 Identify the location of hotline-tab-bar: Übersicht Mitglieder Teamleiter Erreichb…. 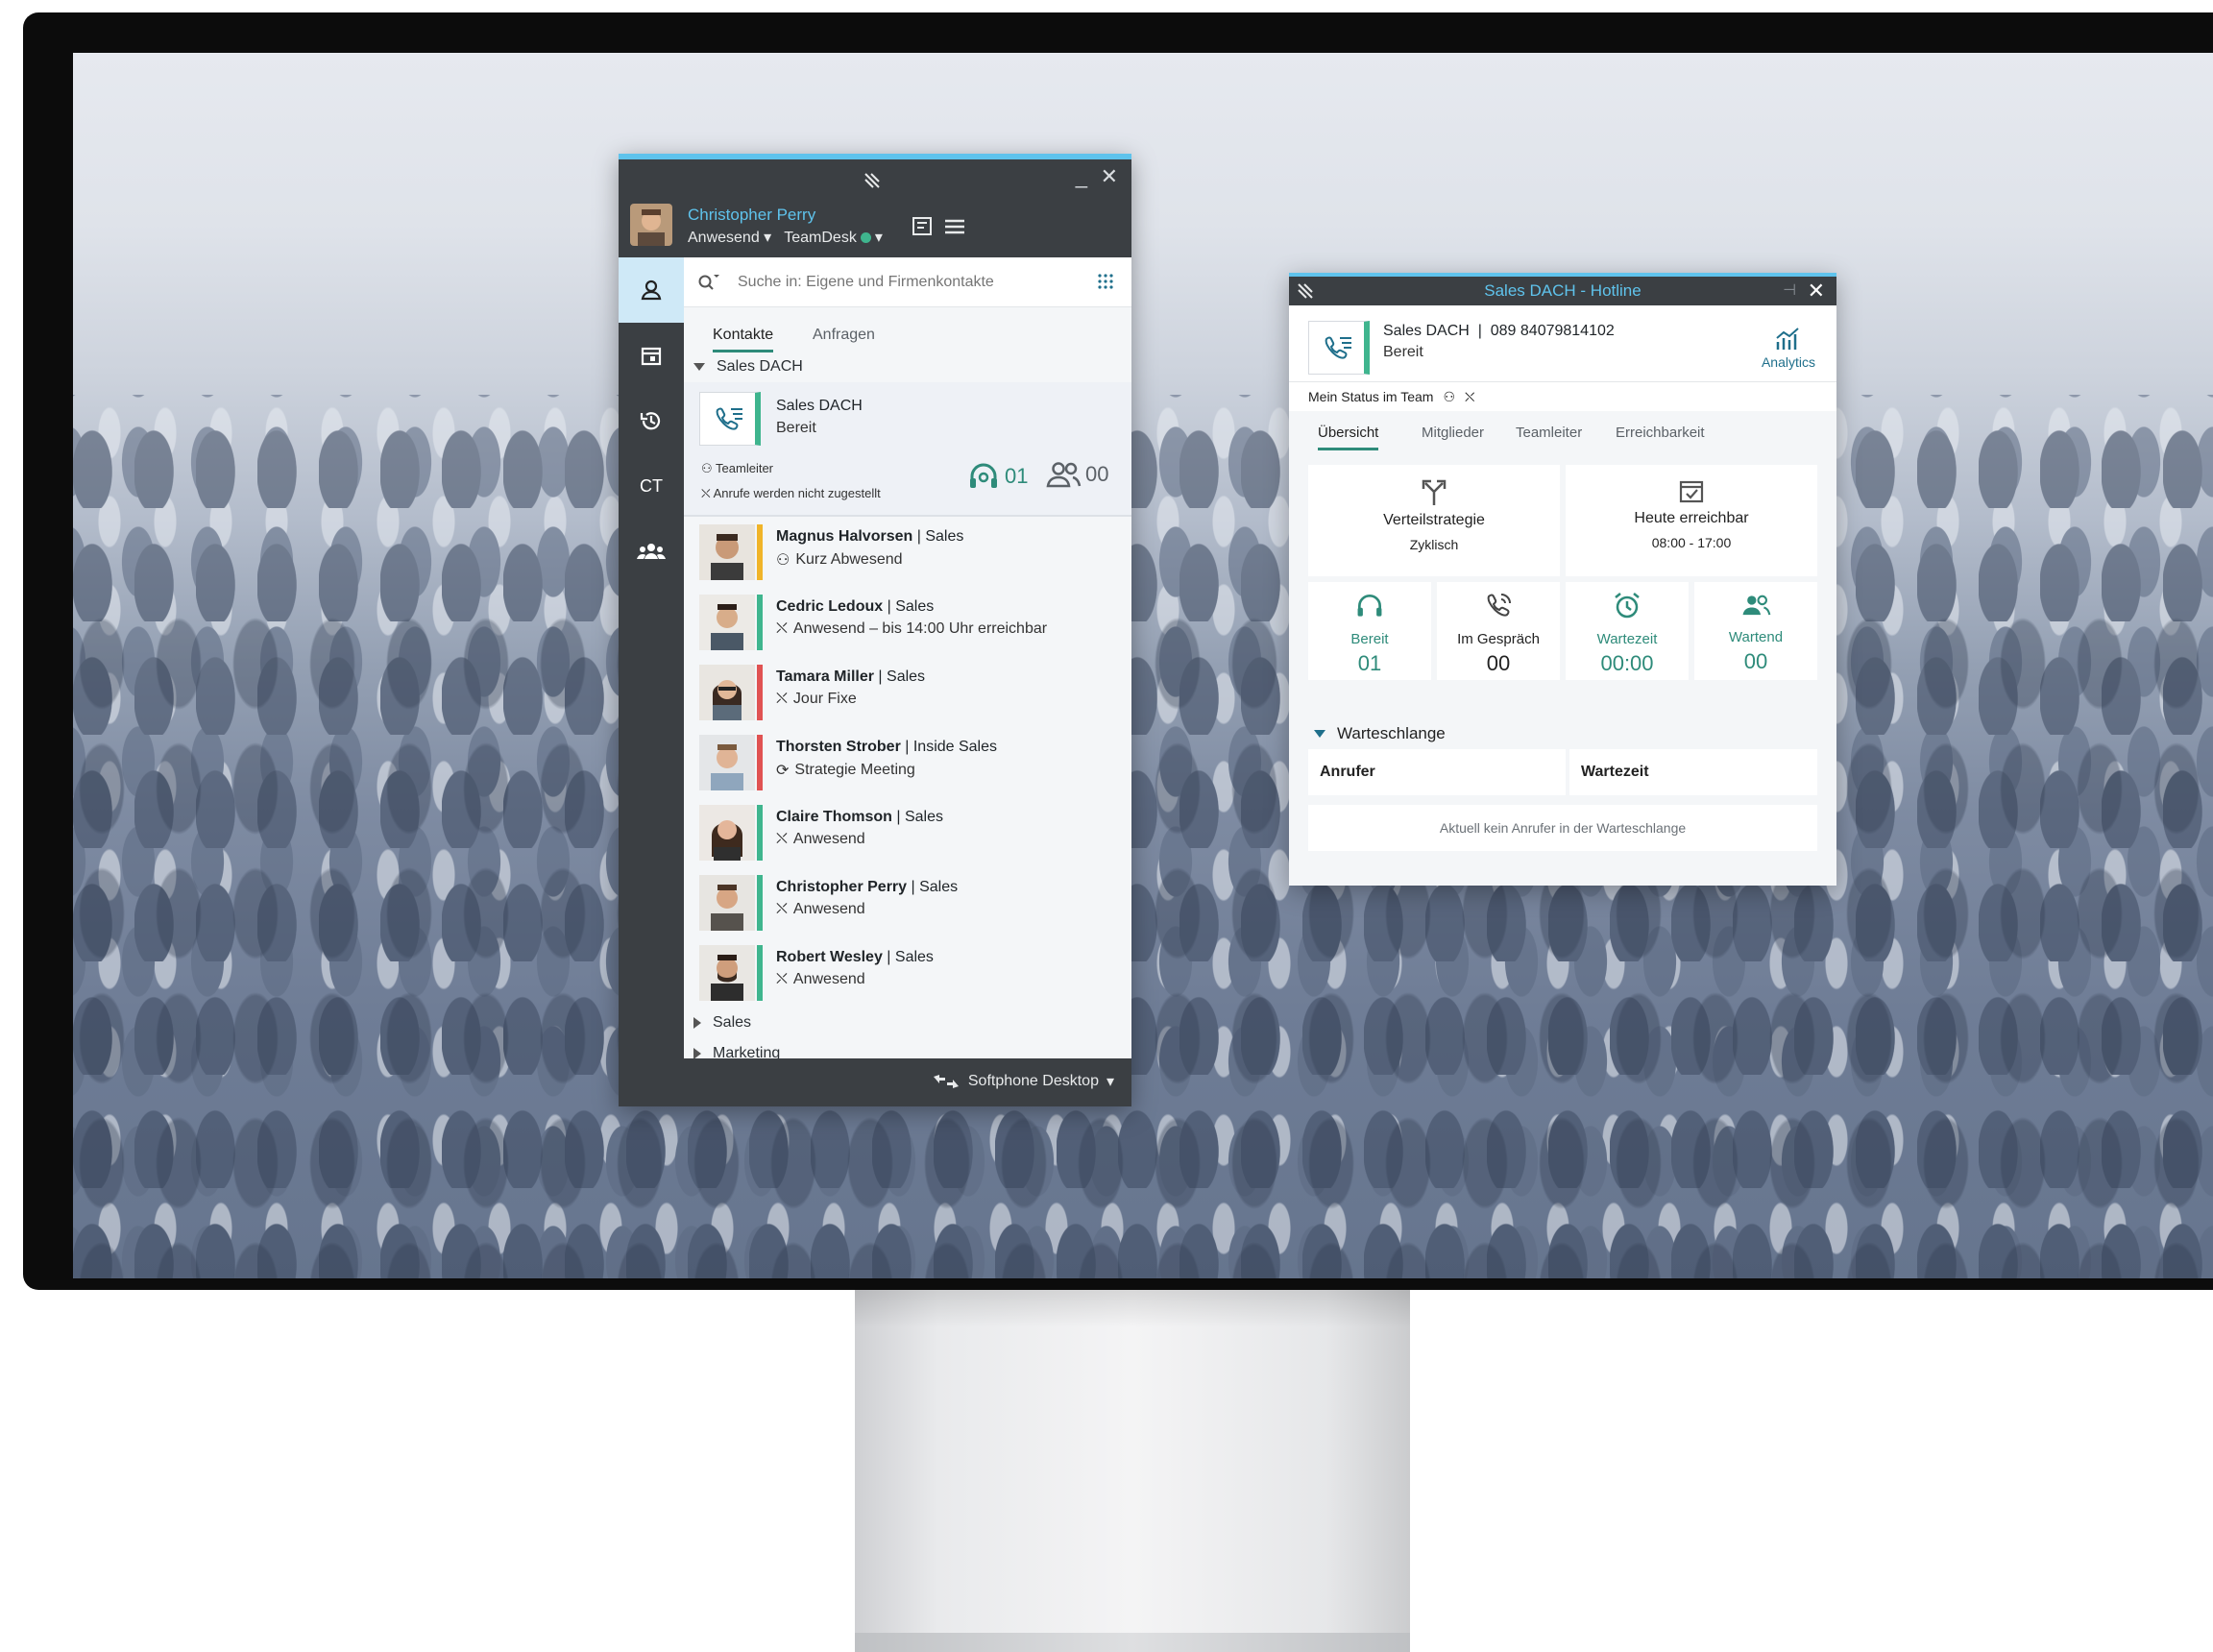
(1562, 432).